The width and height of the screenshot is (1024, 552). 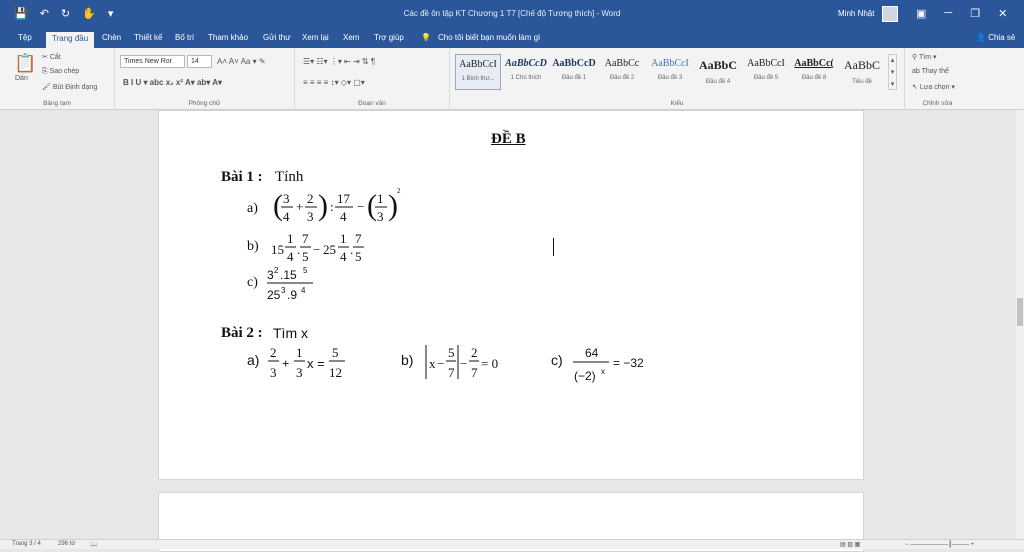 What do you see at coordinates (288, 275) in the screenshot?
I see `svg-text: .15` at bounding box center [288, 275].